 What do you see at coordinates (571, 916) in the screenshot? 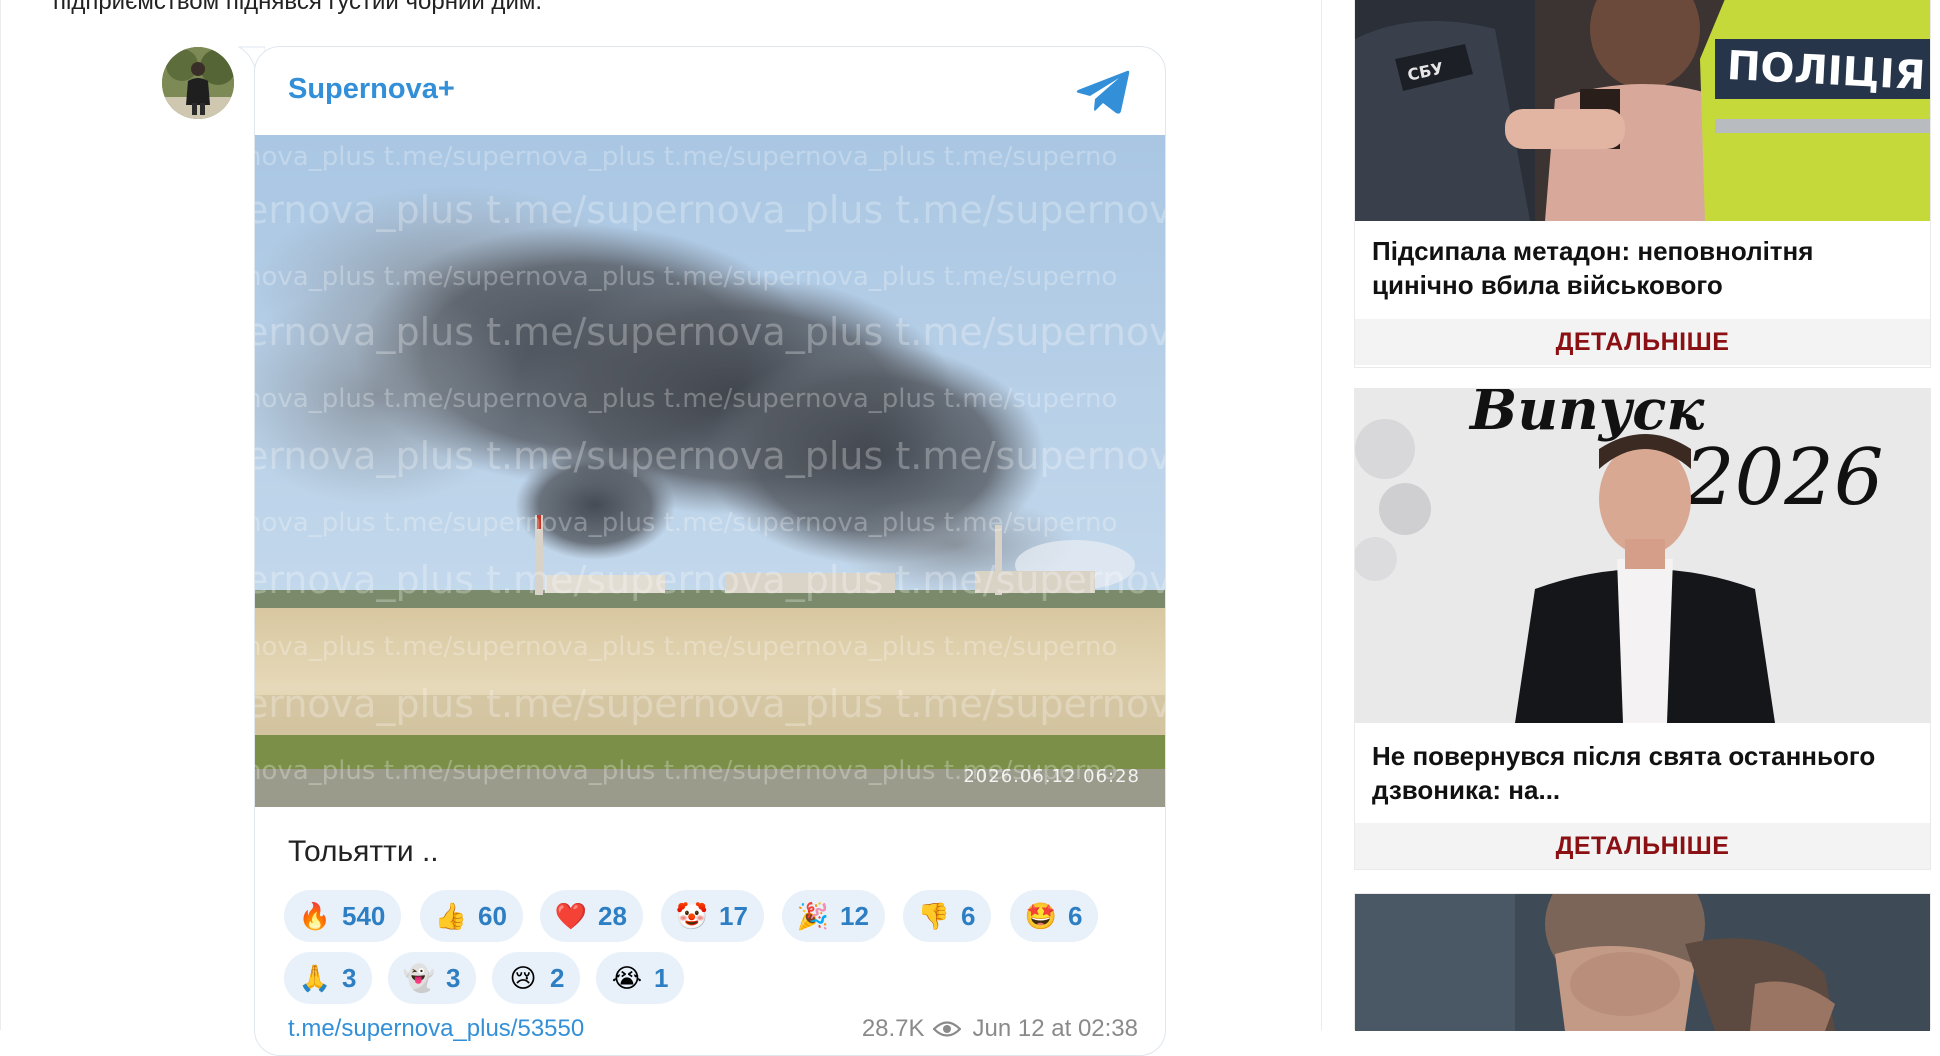
I see `heart-icon: ❤️` at bounding box center [571, 916].